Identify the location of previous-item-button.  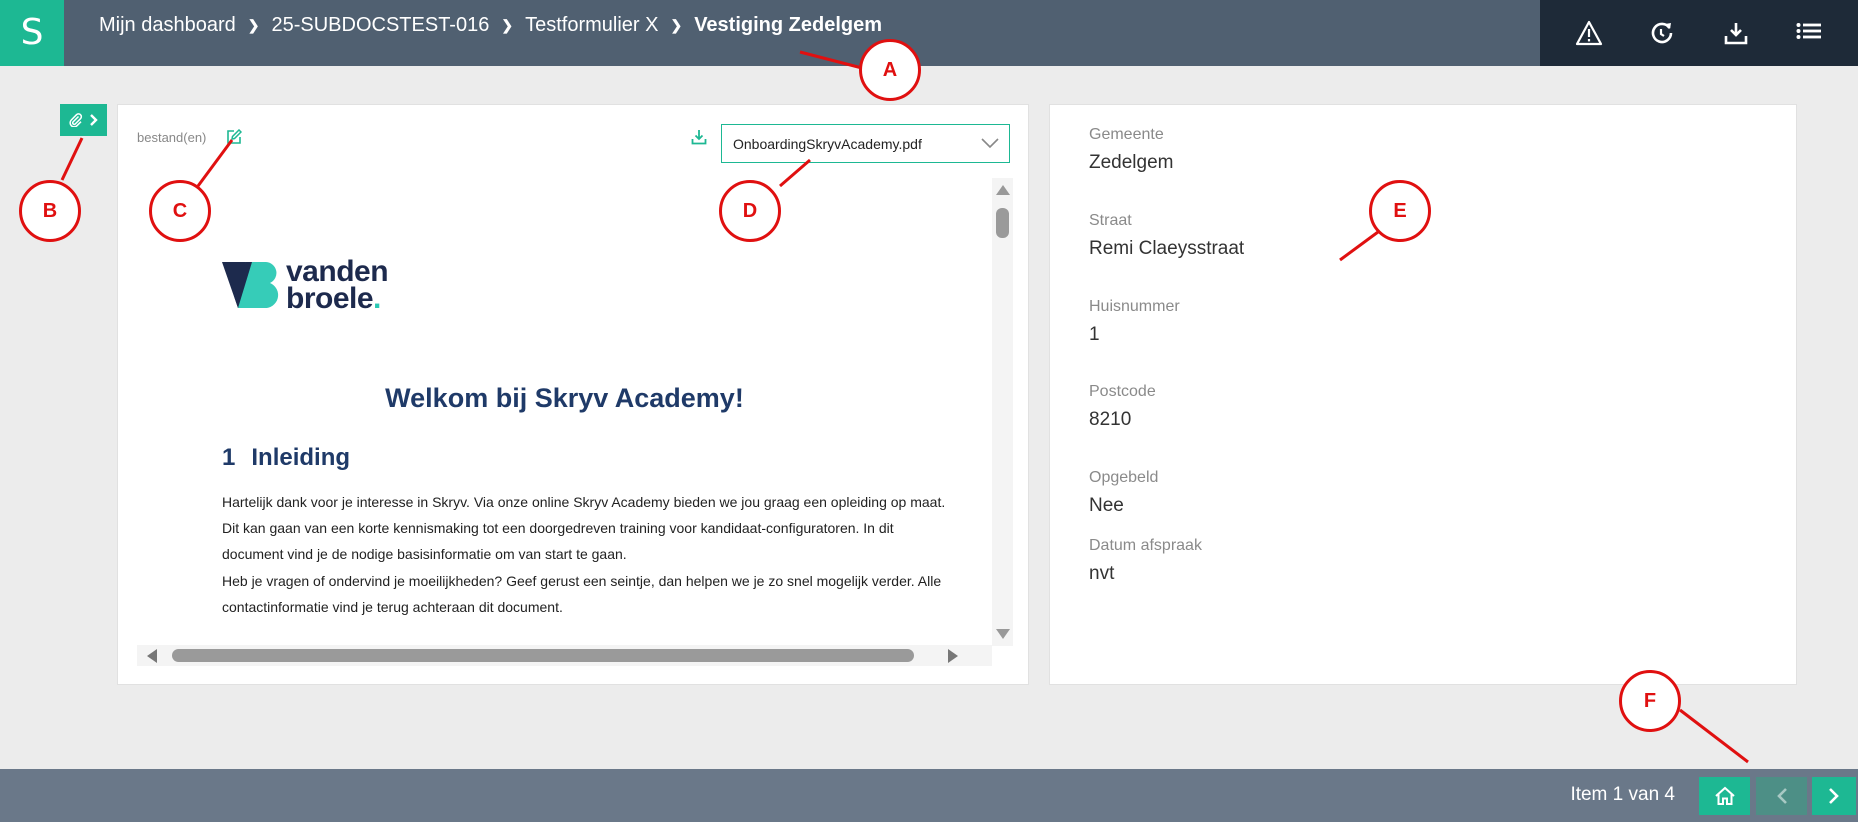
(1781, 796).